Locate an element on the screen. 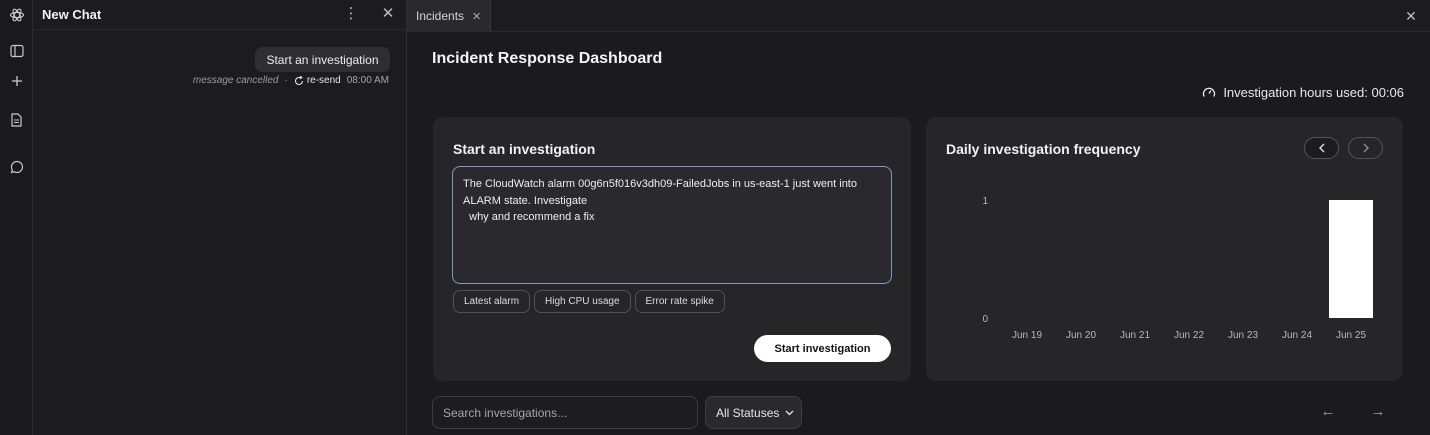 The image size is (1430, 435). chat-header: New Chat ⋮ ✕ is located at coordinates (220, 15).